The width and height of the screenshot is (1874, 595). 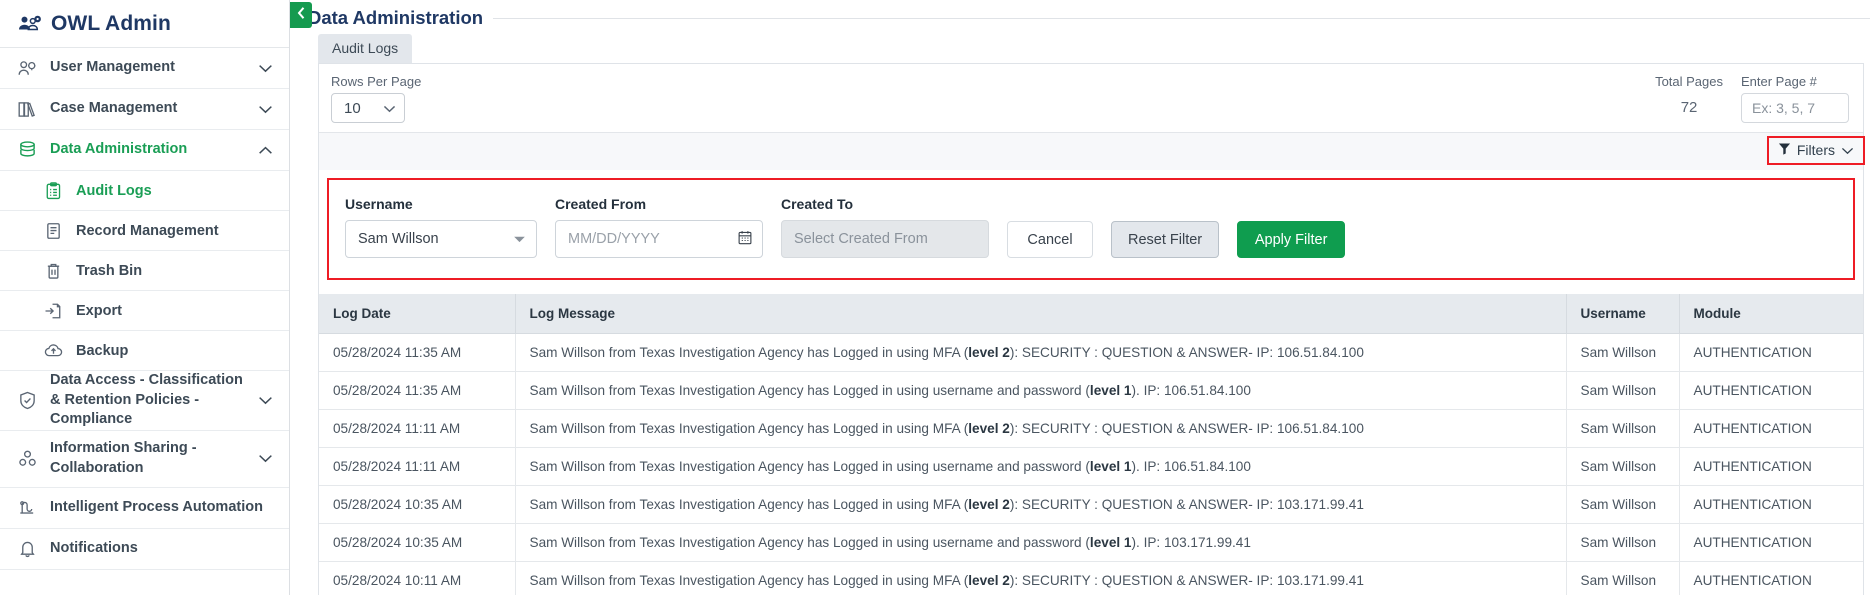 What do you see at coordinates (1165, 239) in the screenshot?
I see `reset-filter-button: Reset Filter` at bounding box center [1165, 239].